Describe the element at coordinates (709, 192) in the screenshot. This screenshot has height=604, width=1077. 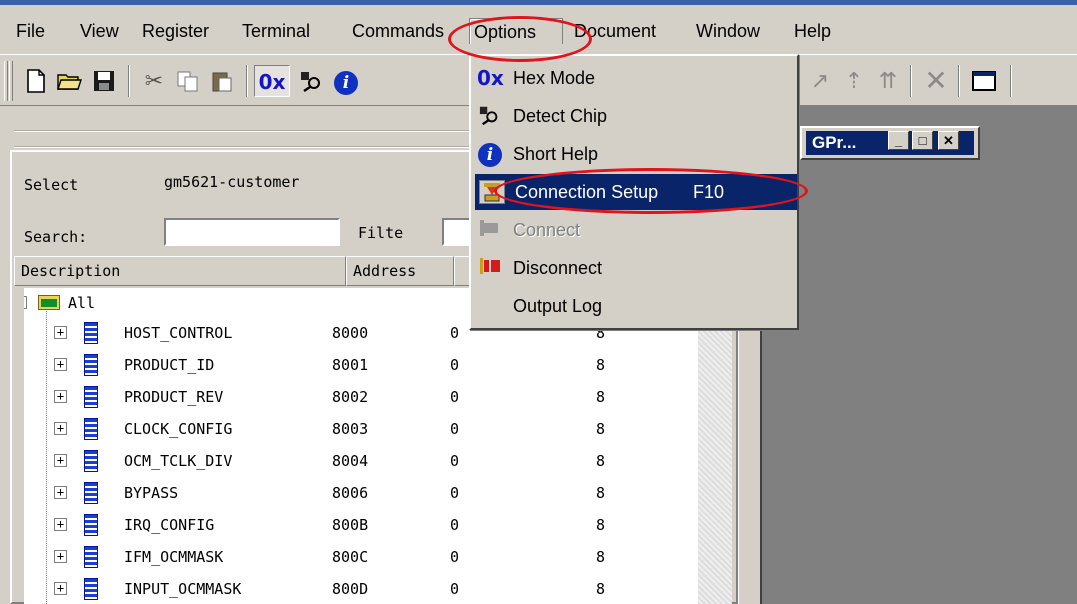
I see `menu-item-shortcut: F10` at that location.